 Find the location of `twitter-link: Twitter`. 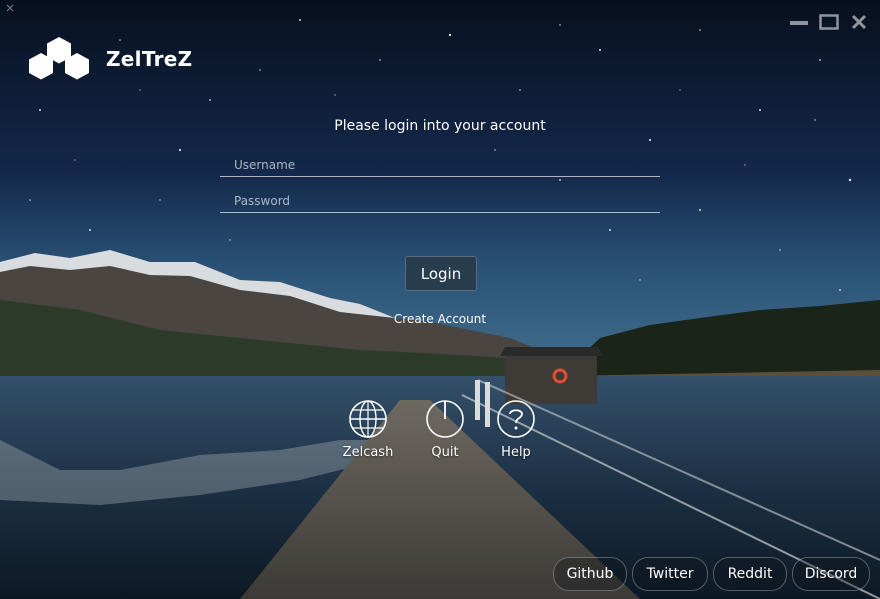

twitter-link: Twitter is located at coordinates (670, 574).